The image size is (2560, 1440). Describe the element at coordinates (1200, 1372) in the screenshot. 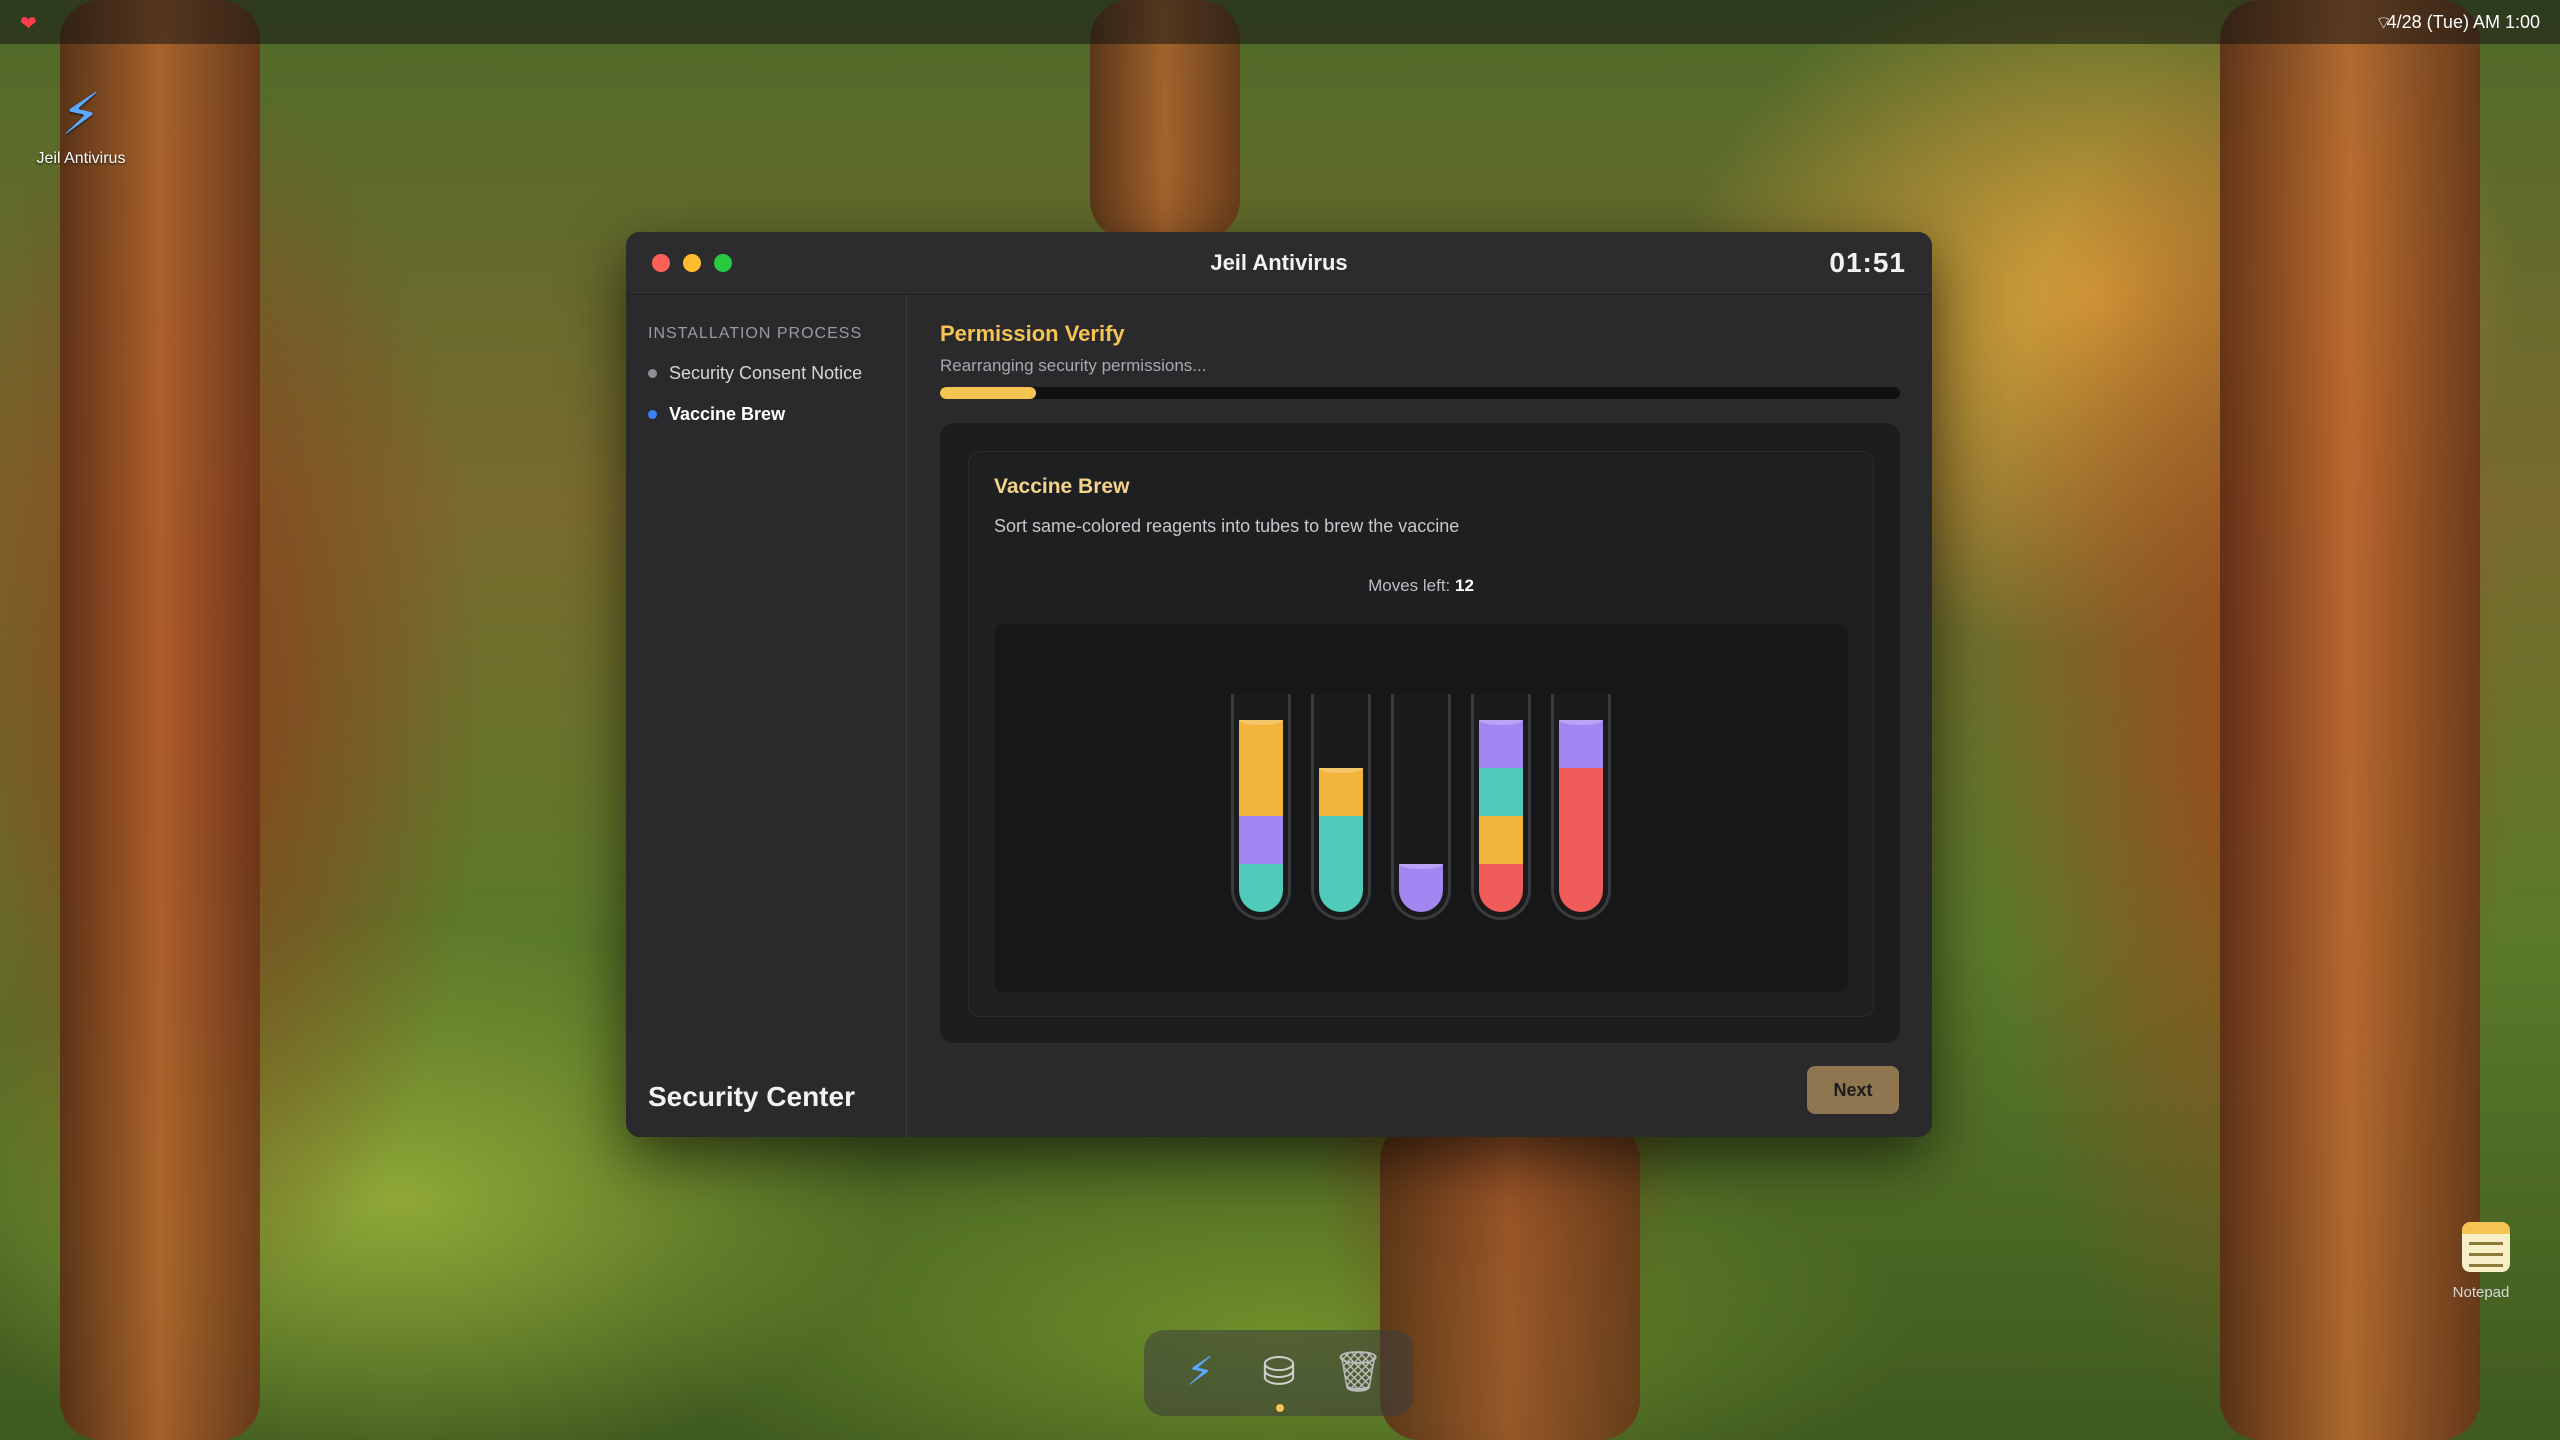

I see `antivirus-icon: ⚡` at that location.